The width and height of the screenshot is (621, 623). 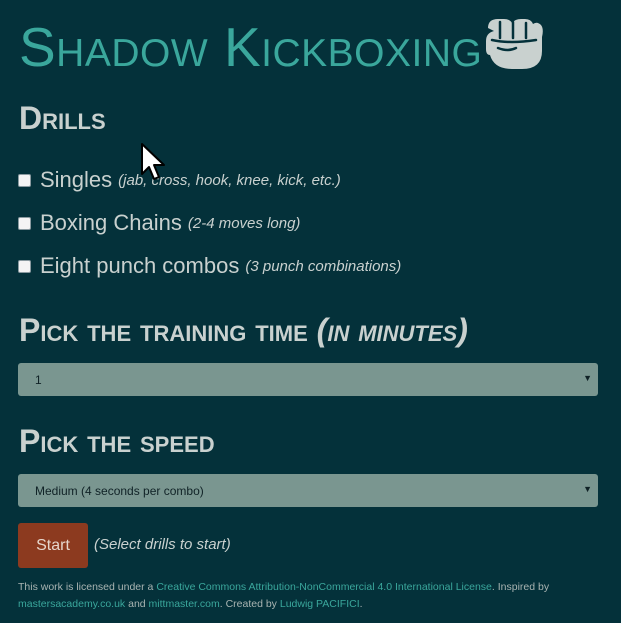 I want to click on drill-label: Boxing Chains, so click(x=111, y=222).